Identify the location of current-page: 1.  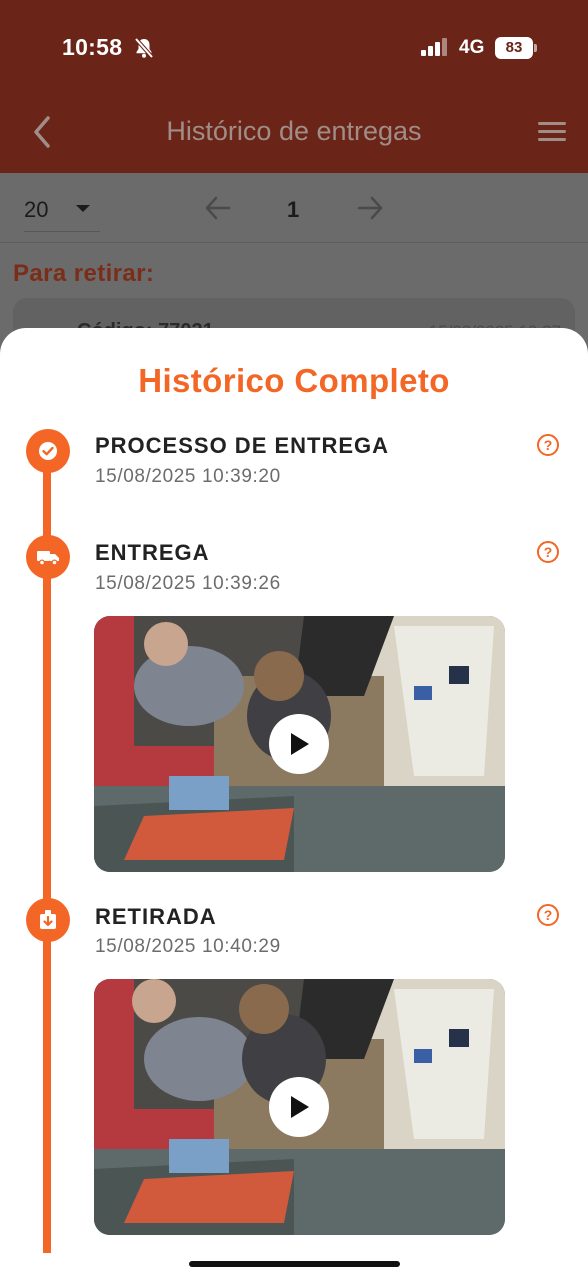
(293, 209).